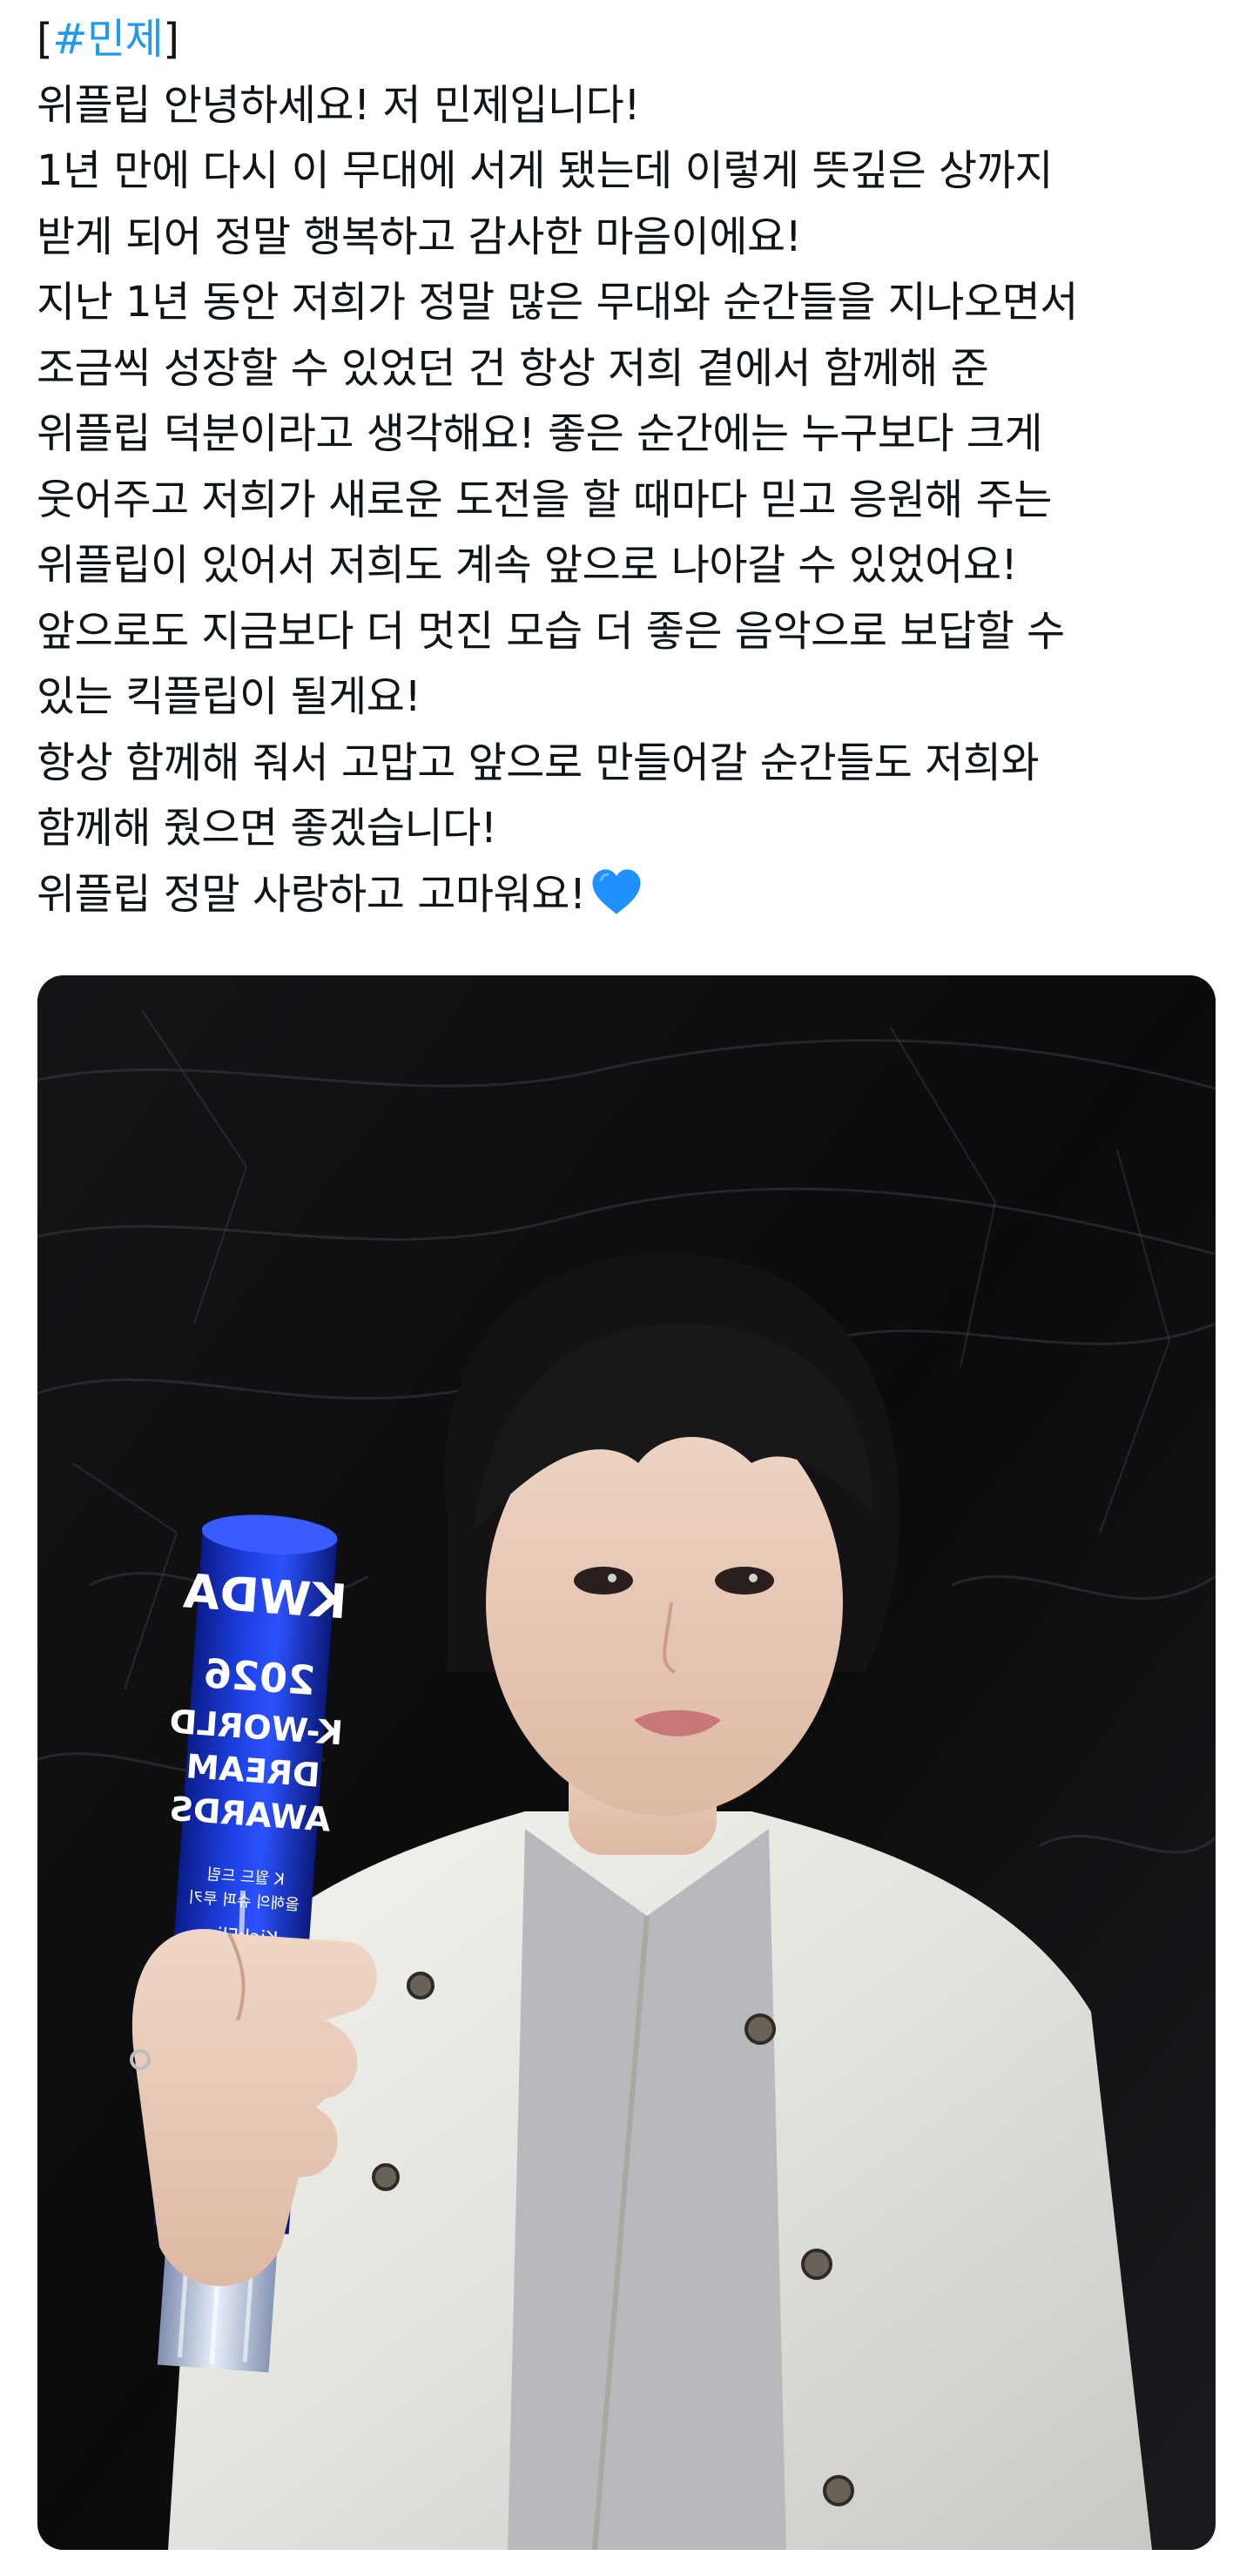  I want to click on post-line: 받게 되어 정말 행복하고 감사한 마음이에요!, so click(419, 237).